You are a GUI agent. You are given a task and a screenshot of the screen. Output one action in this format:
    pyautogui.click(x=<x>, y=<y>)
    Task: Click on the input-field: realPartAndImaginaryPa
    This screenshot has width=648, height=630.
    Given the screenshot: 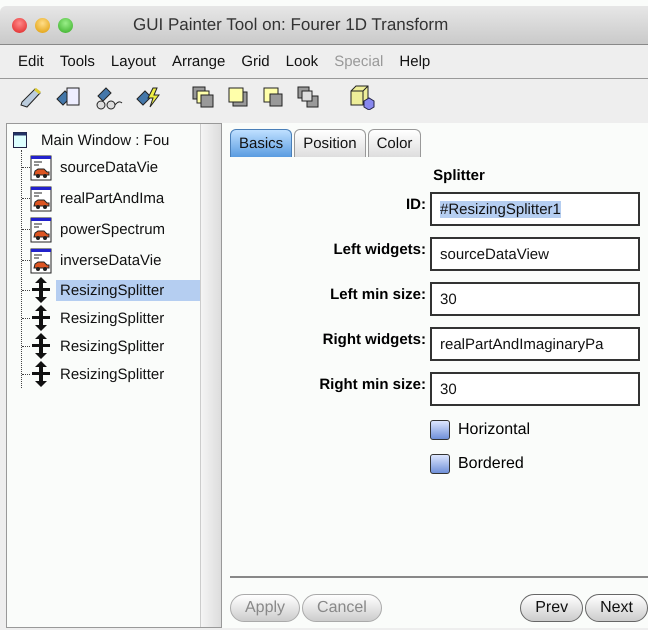 What is the action you would take?
    pyautogui.click(x=535, y=344)
    